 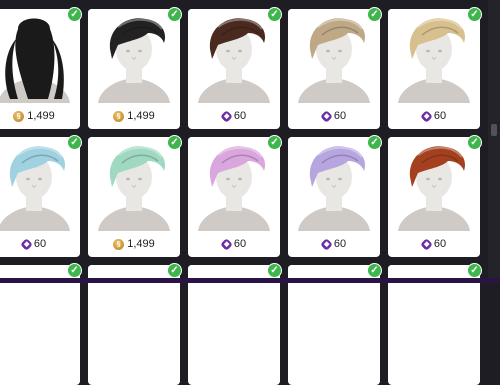 I want to click on scrollbar-thumb, so click(x=494, y=130).